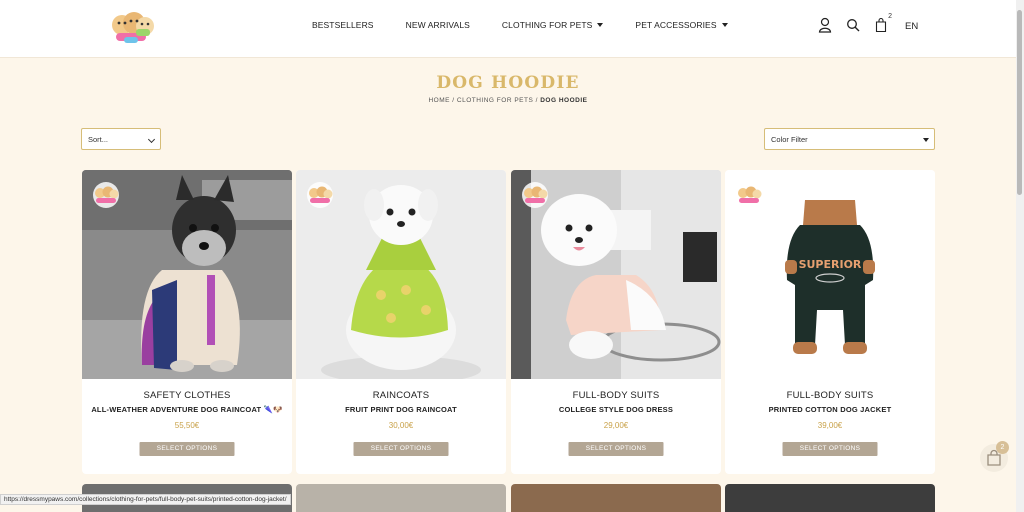  I want to click on nav-label: CLOTHING FOR PETS, so click(547, 25).